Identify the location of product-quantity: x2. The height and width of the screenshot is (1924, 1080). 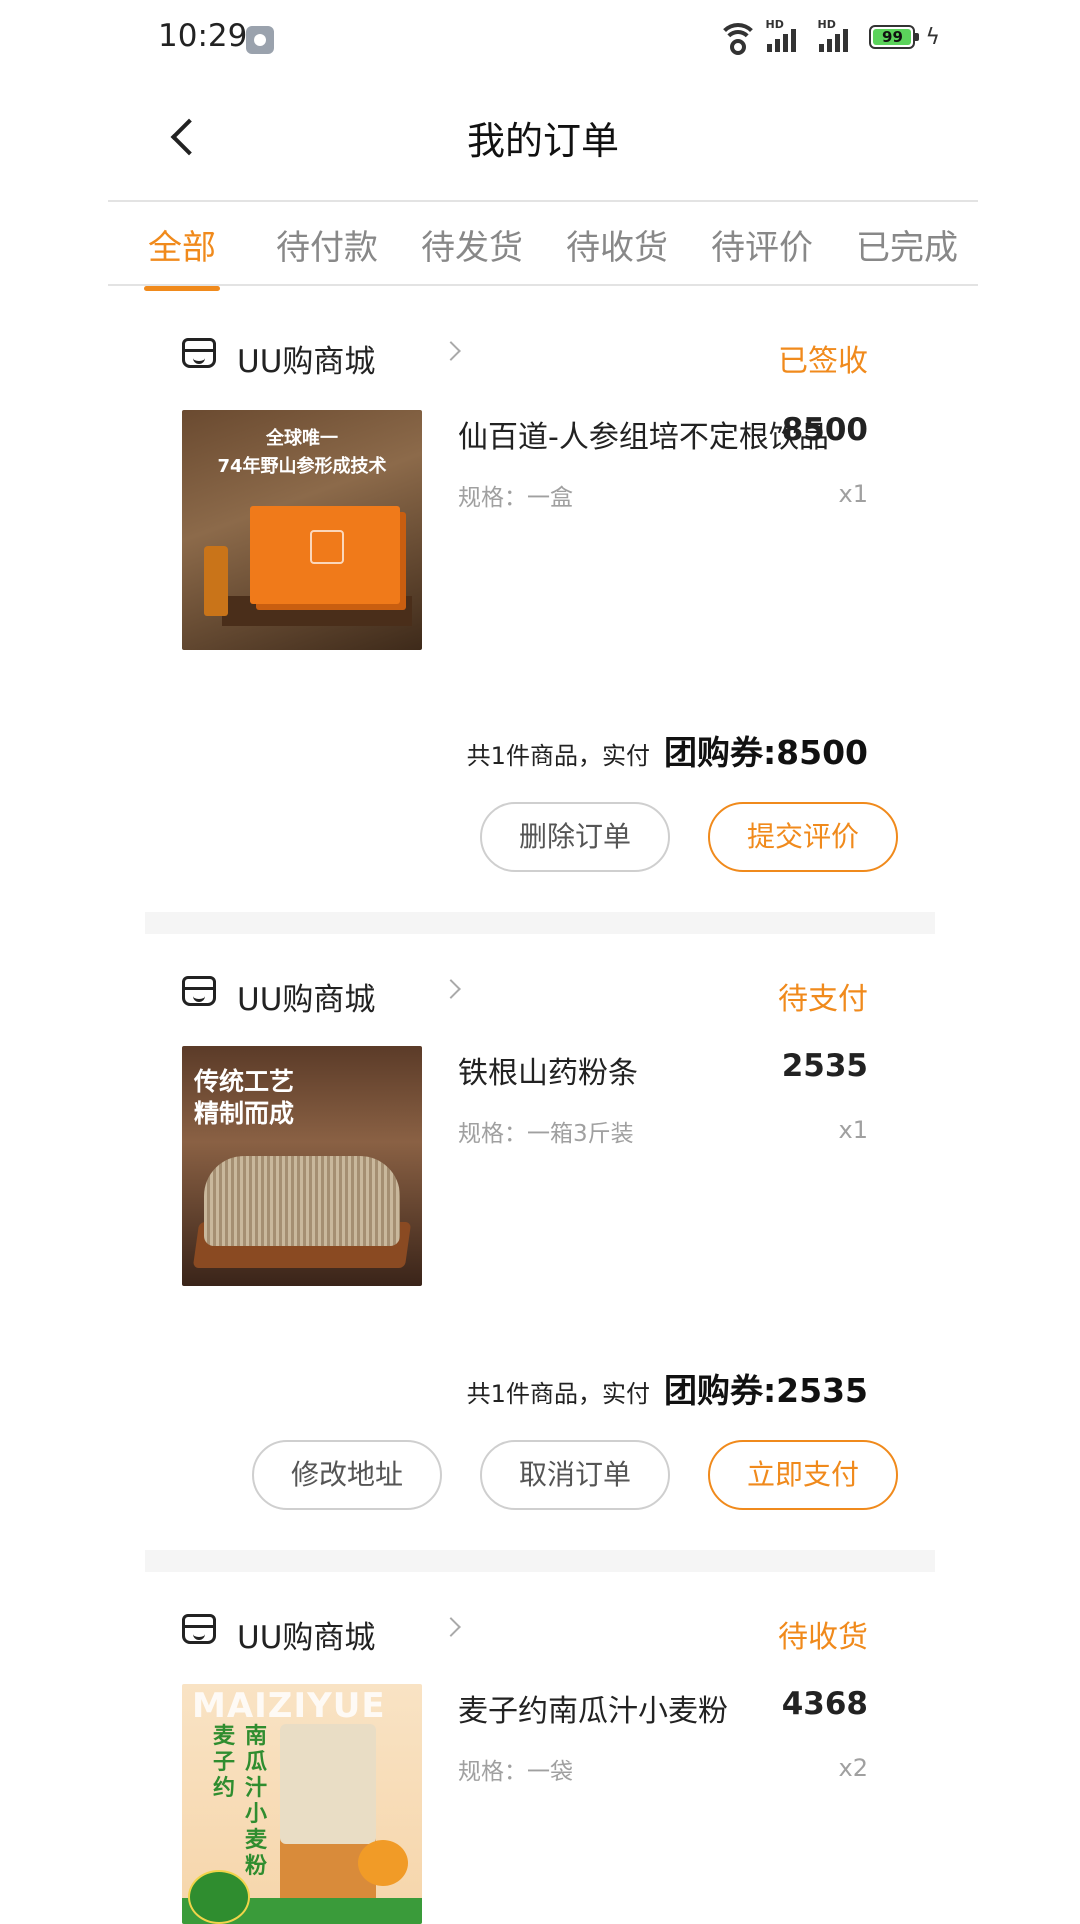
(853, 1768).